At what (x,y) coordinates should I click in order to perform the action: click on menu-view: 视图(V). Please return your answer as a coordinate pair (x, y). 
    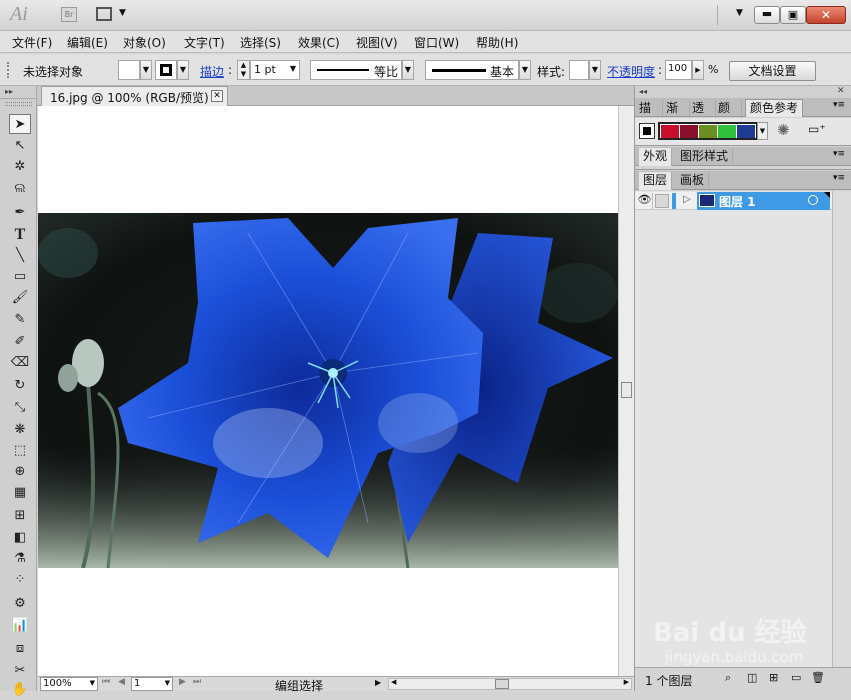
    Looking at the image, I should click on (377, 42).